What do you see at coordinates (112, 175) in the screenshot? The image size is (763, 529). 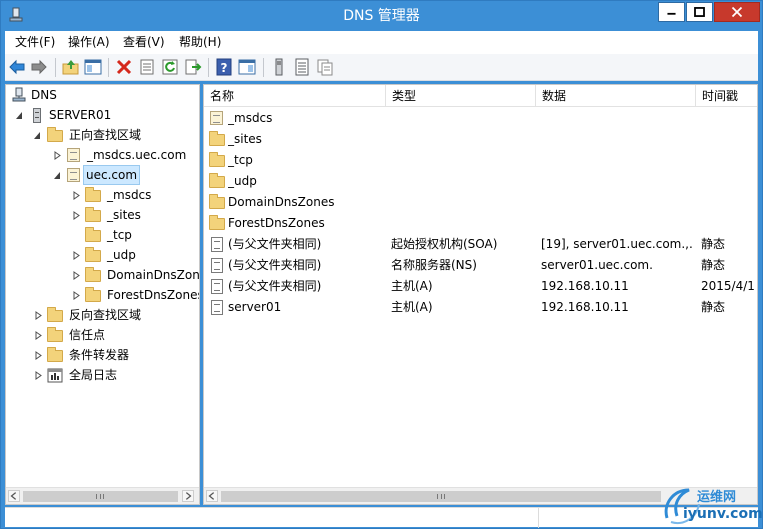 I see `tree-item-label: uec.com` at bounding box center [112, 175].